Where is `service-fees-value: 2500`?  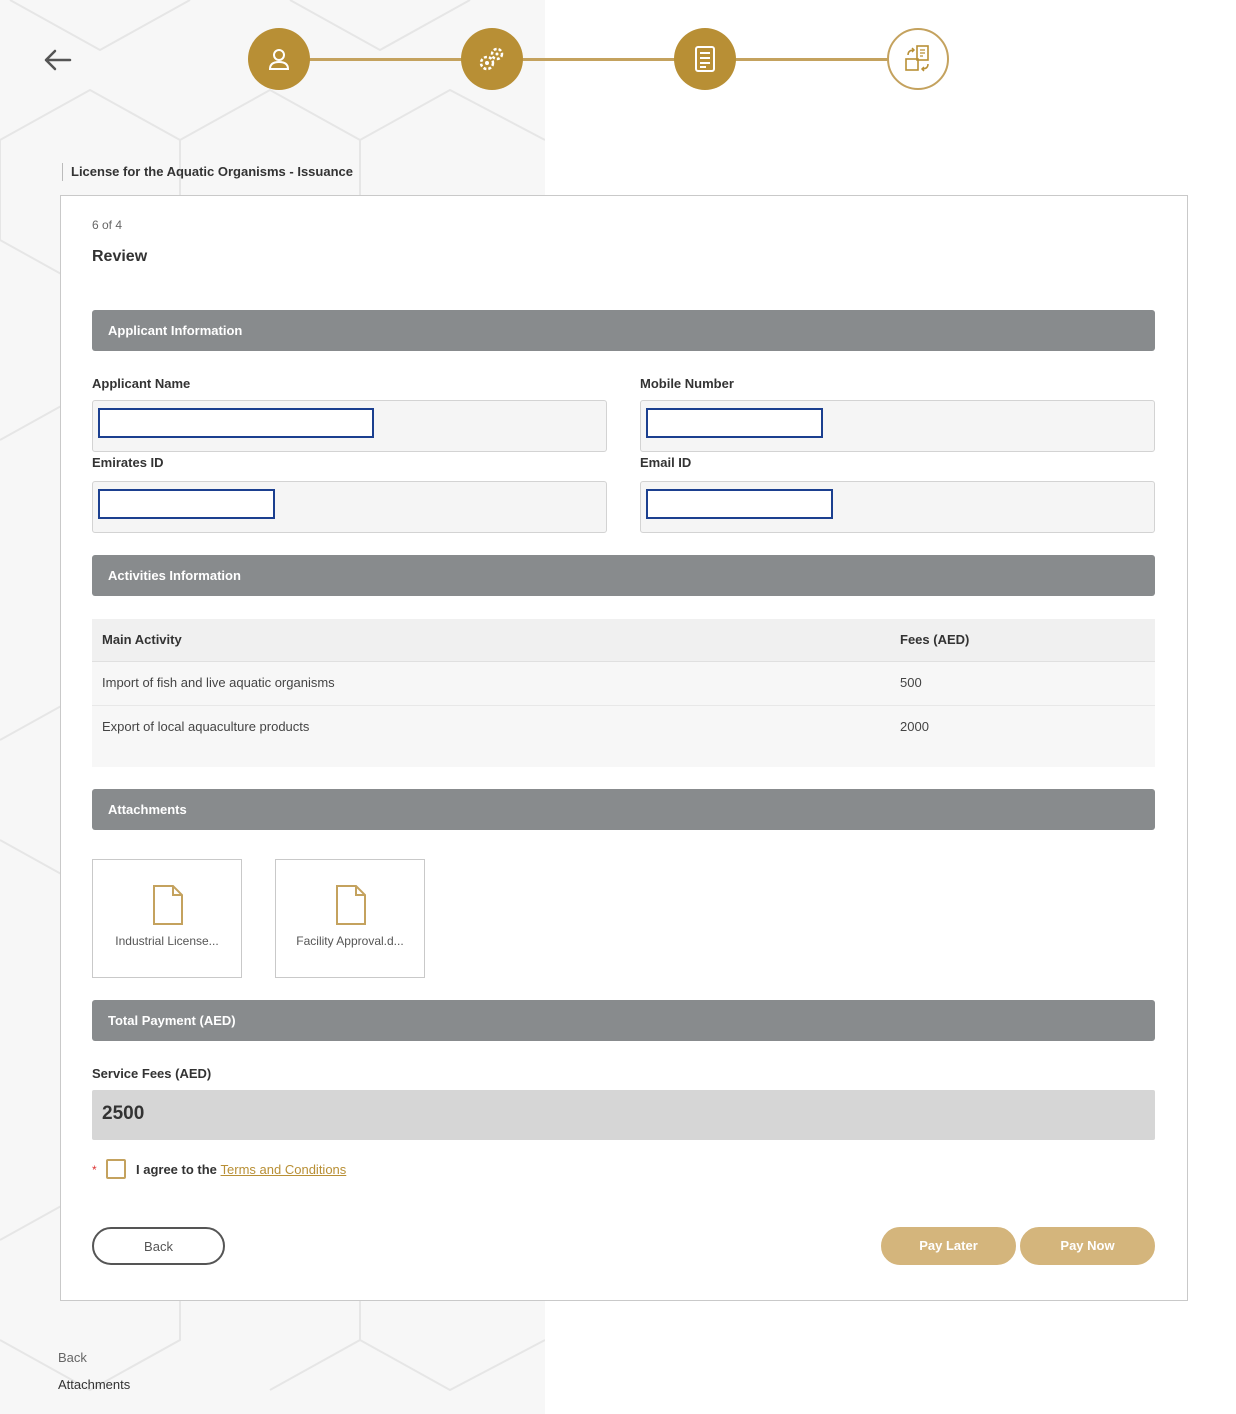
service-fees-value: 2500 is located at coordinates (623, 1115).